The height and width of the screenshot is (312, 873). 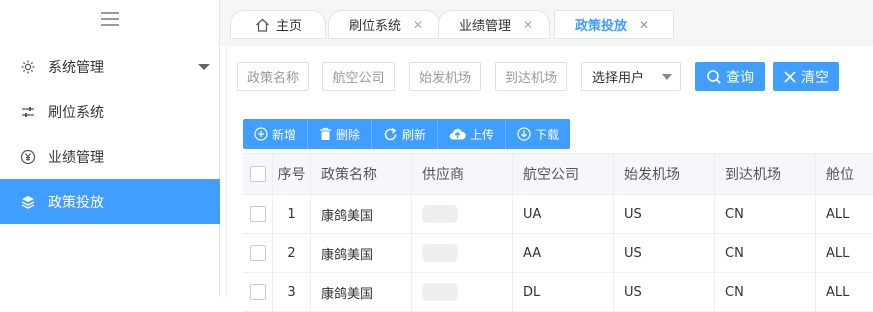 I want to click on sidebar-item-performance: 业绩管理, so click(x=110, y=156).